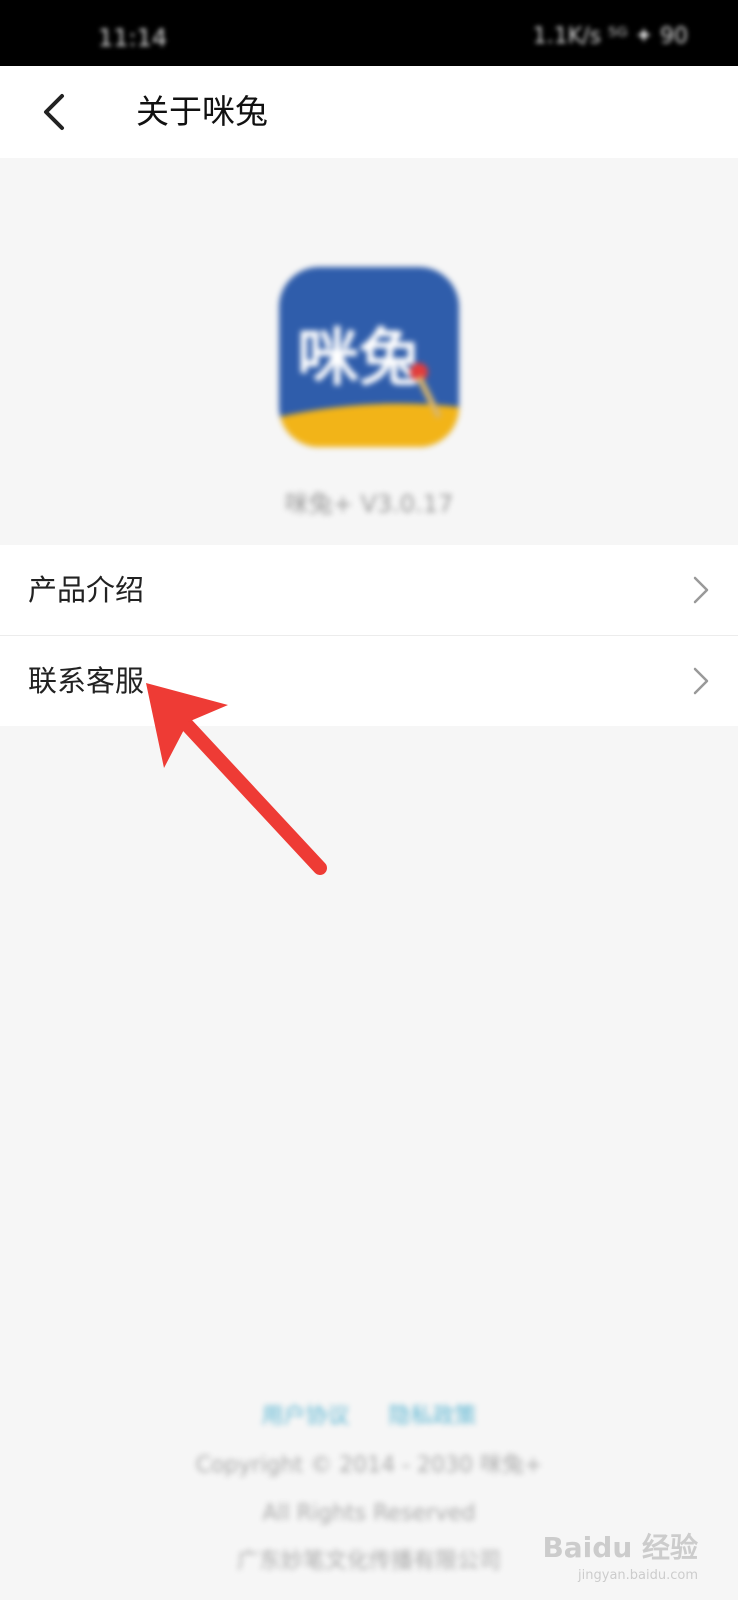 The height and width of the screenshot is (1600, 738). I want to click on user-agreement-link: 用户协议, so click(305, 1416).